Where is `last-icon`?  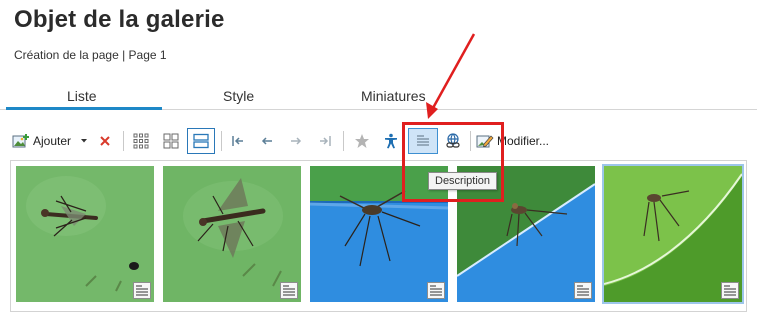 last-icon is located at coordinates (325, 141).